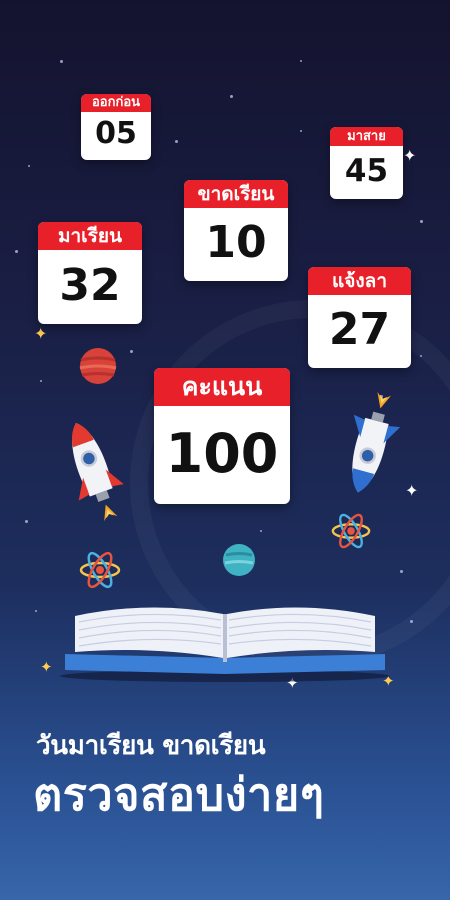 This screenshot has width=450, height=900. What do you see at coordinates (359, 329) in the screenshot?
I see `calendar-value: 27` at bounding box center [359, 329].